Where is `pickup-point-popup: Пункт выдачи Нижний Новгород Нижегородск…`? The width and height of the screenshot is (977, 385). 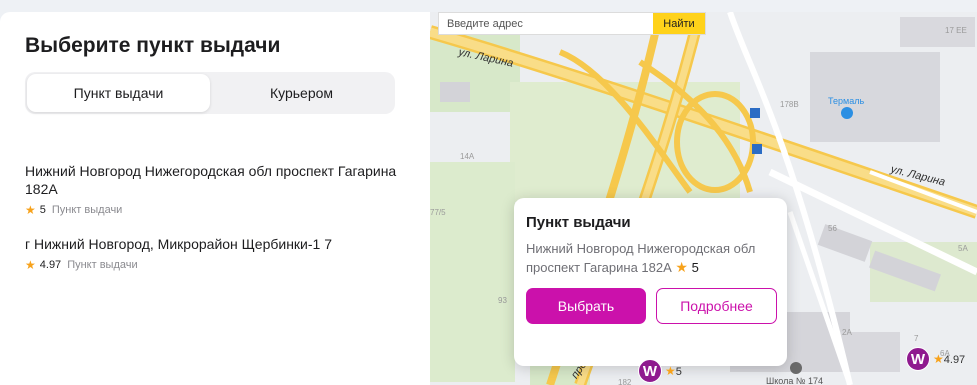
pickup-point-popup: Пункт выдачи Нижний Новгород Нижегородск… is located at coordinates (650, 282).